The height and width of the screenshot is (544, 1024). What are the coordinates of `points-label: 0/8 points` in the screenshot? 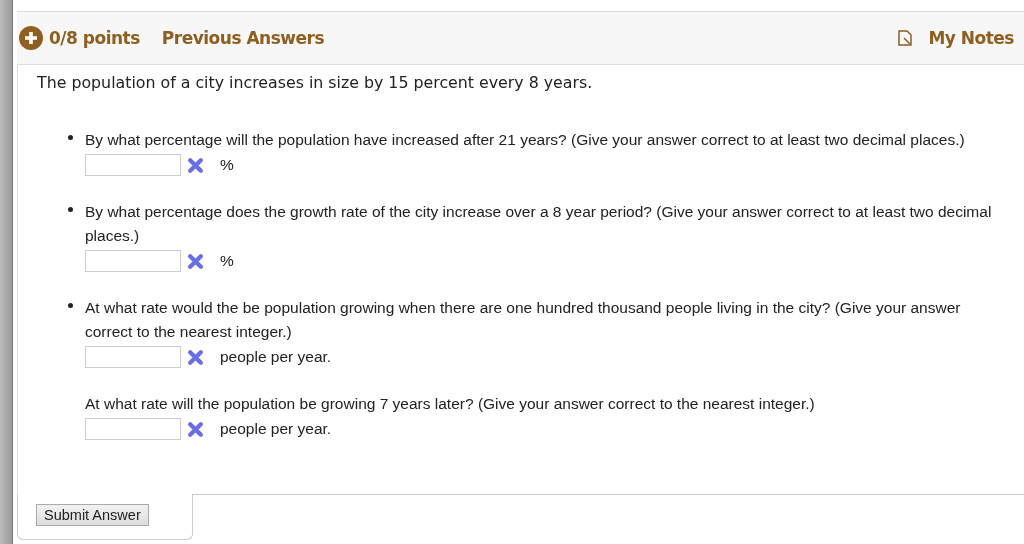 It's located at (94, 38).